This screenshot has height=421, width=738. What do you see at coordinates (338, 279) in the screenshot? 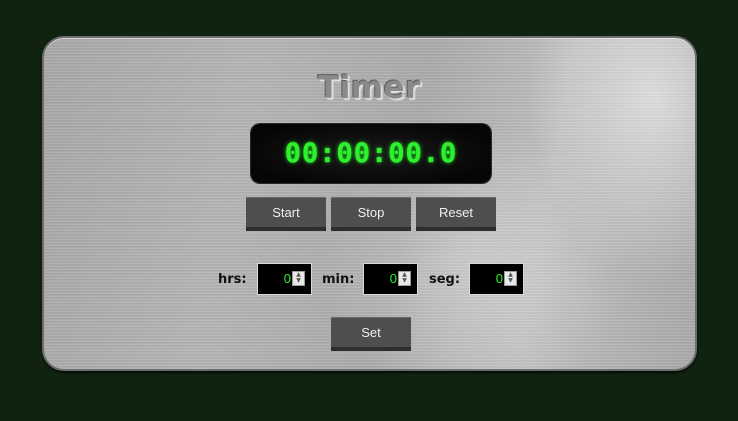
I see `minutes-label: min:` at bounding box center [338, 279].